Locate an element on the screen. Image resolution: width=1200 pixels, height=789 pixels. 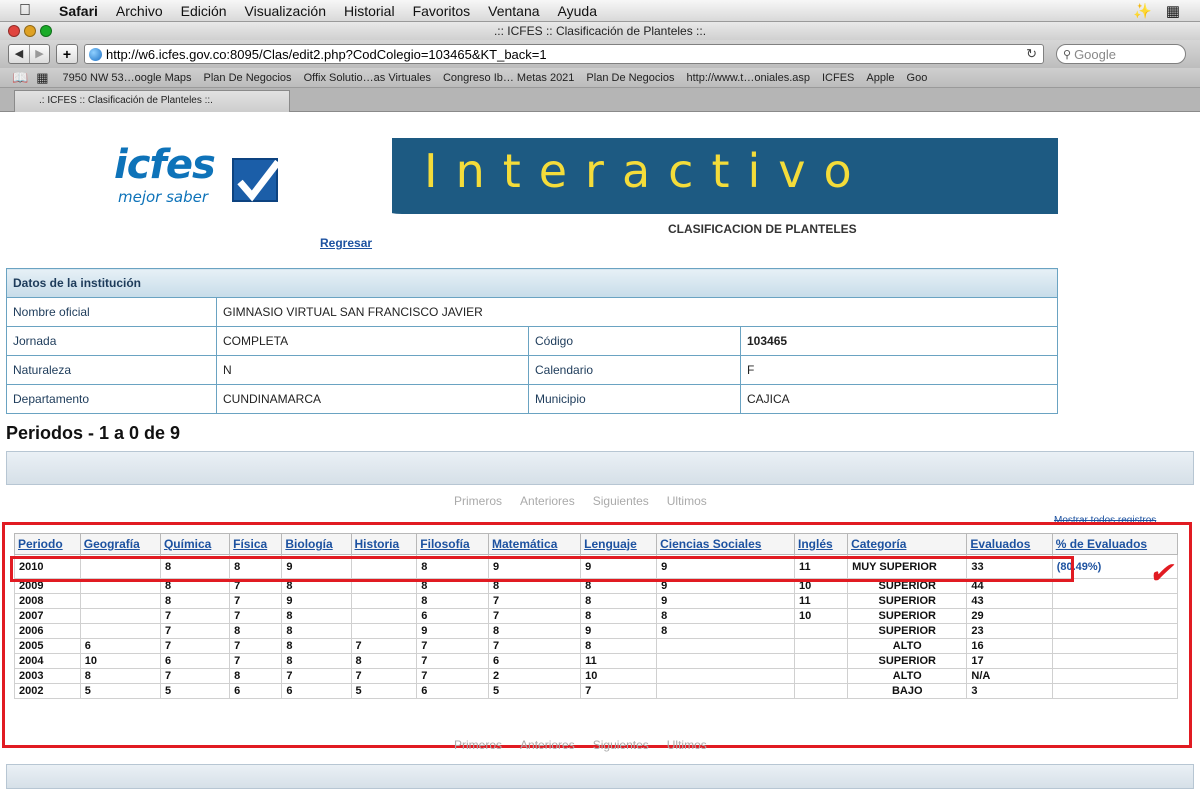
bookmark-item: http://www.t…oniales.asp is located at coordinates (748, 78).